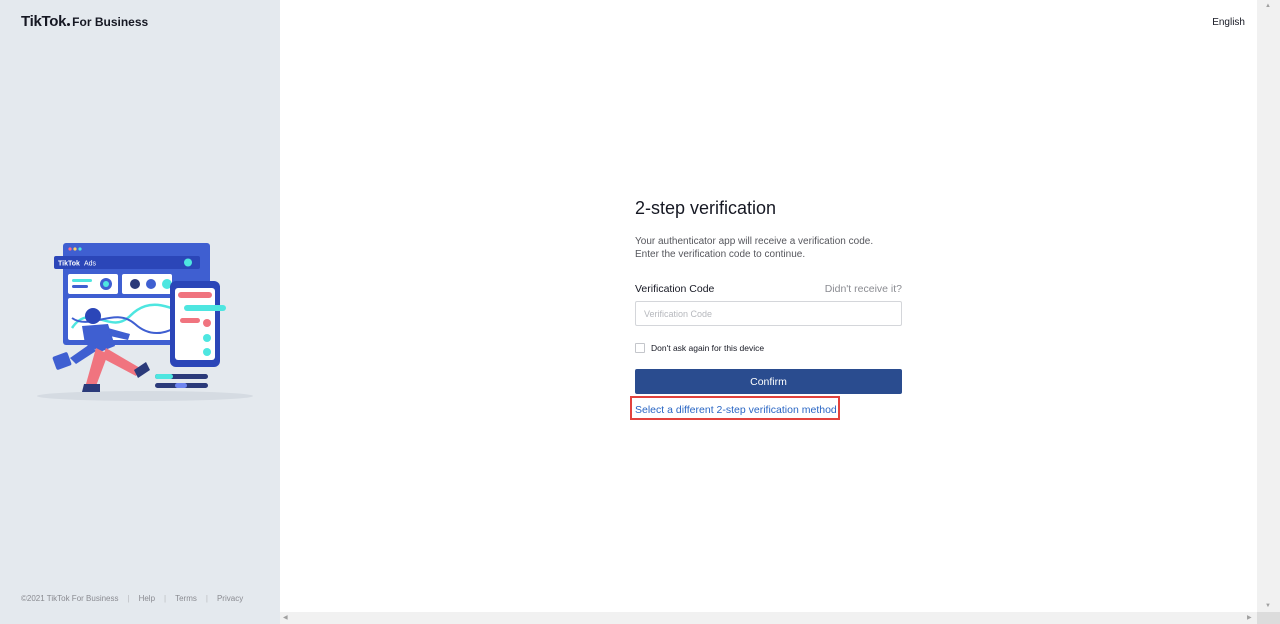 The height and width of the screenshot is (624, 1280). What do you see at coordinates (768, 313) in the screenshot?
I see `verification-code-input` at bounding box center [768, 313].